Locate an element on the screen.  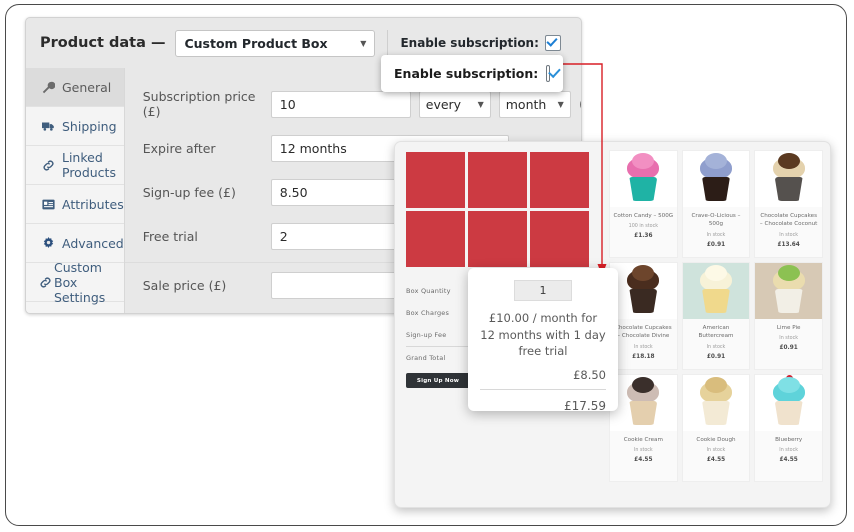
product-card: Blueberry In stock £4.55 is located at coordinates (788, 428).